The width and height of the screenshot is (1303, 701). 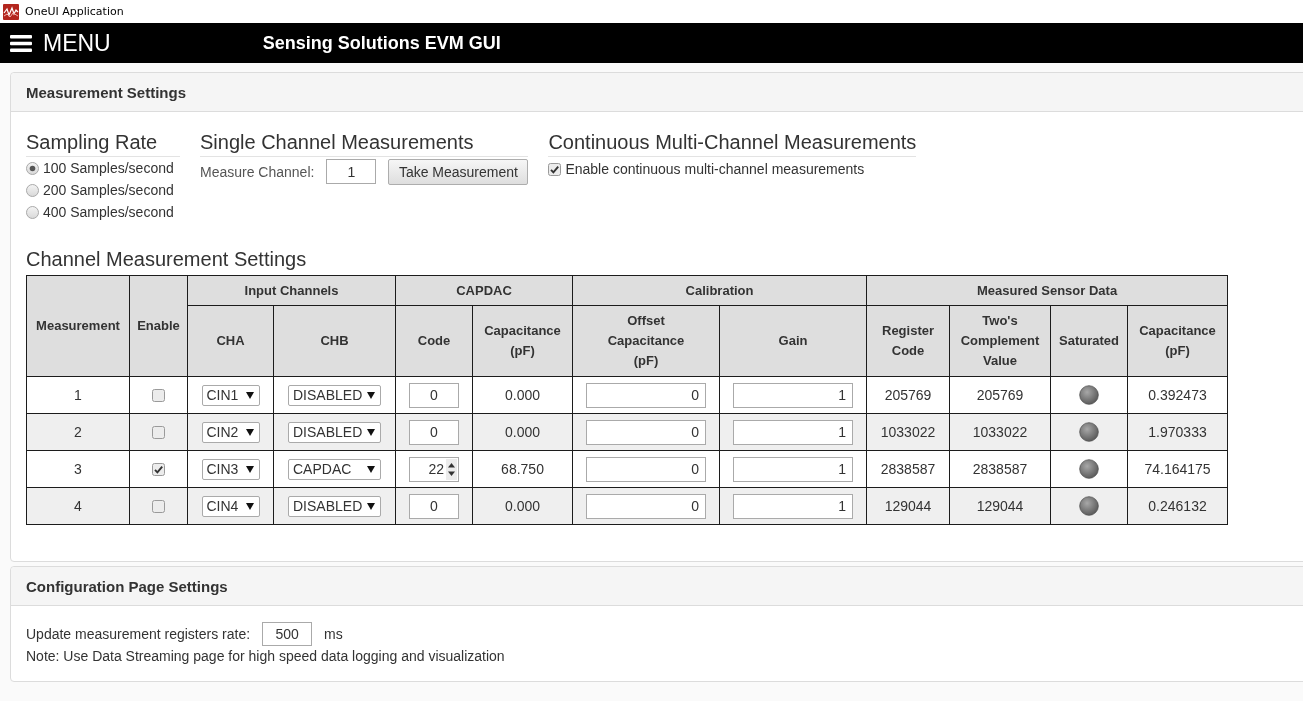 What do you see at coordinates (1177, 395) in the screenshot?
I see `table-cell: 0.392473` at bounding box center [1177, 395].